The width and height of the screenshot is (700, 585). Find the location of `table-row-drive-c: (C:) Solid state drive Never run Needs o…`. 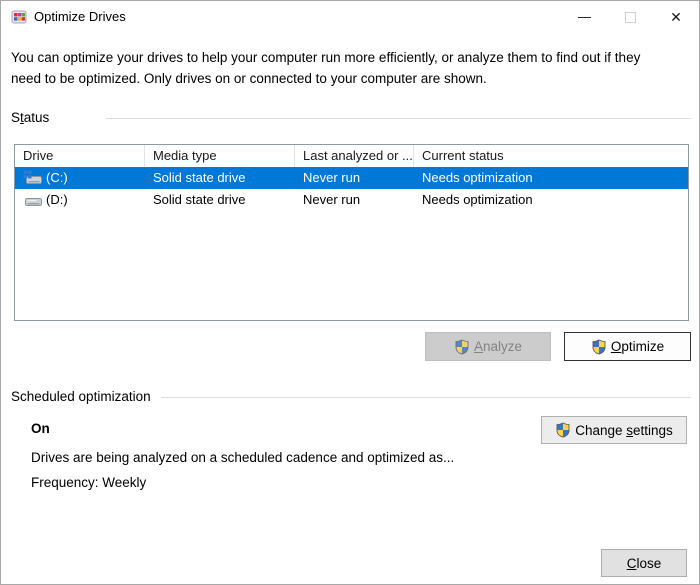

table-row-drive-c: (C:) Solid state drive Never run Needs o… is located at coordinates (351, 178).